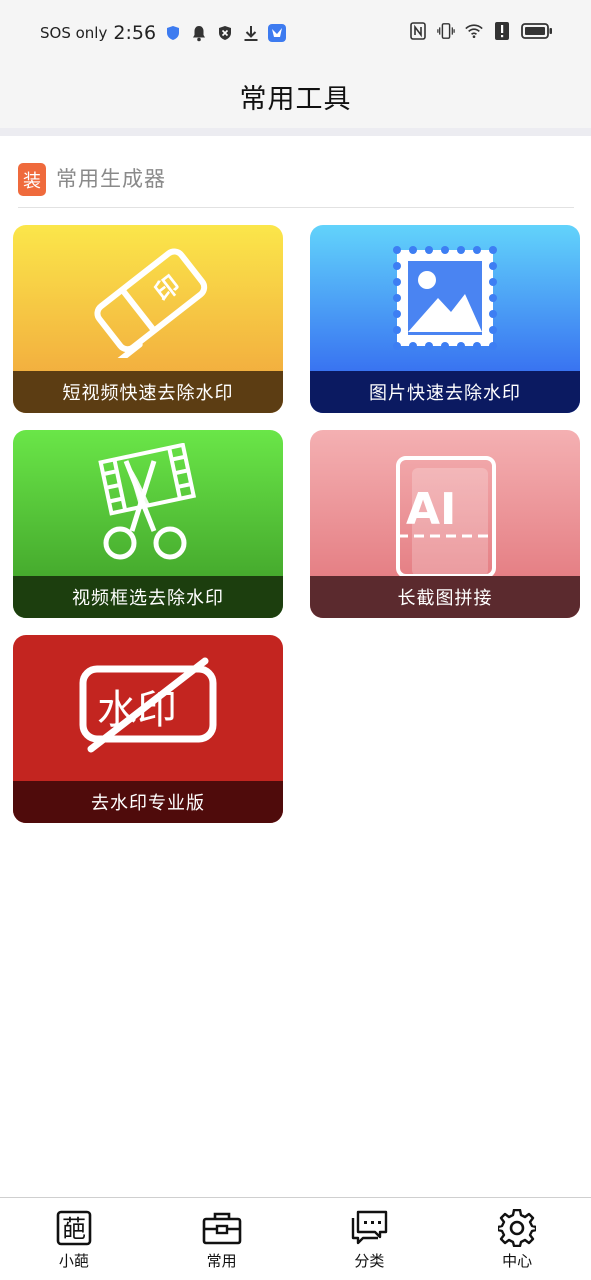  I want to click on tab-category: 分类, so click(370, 1239).